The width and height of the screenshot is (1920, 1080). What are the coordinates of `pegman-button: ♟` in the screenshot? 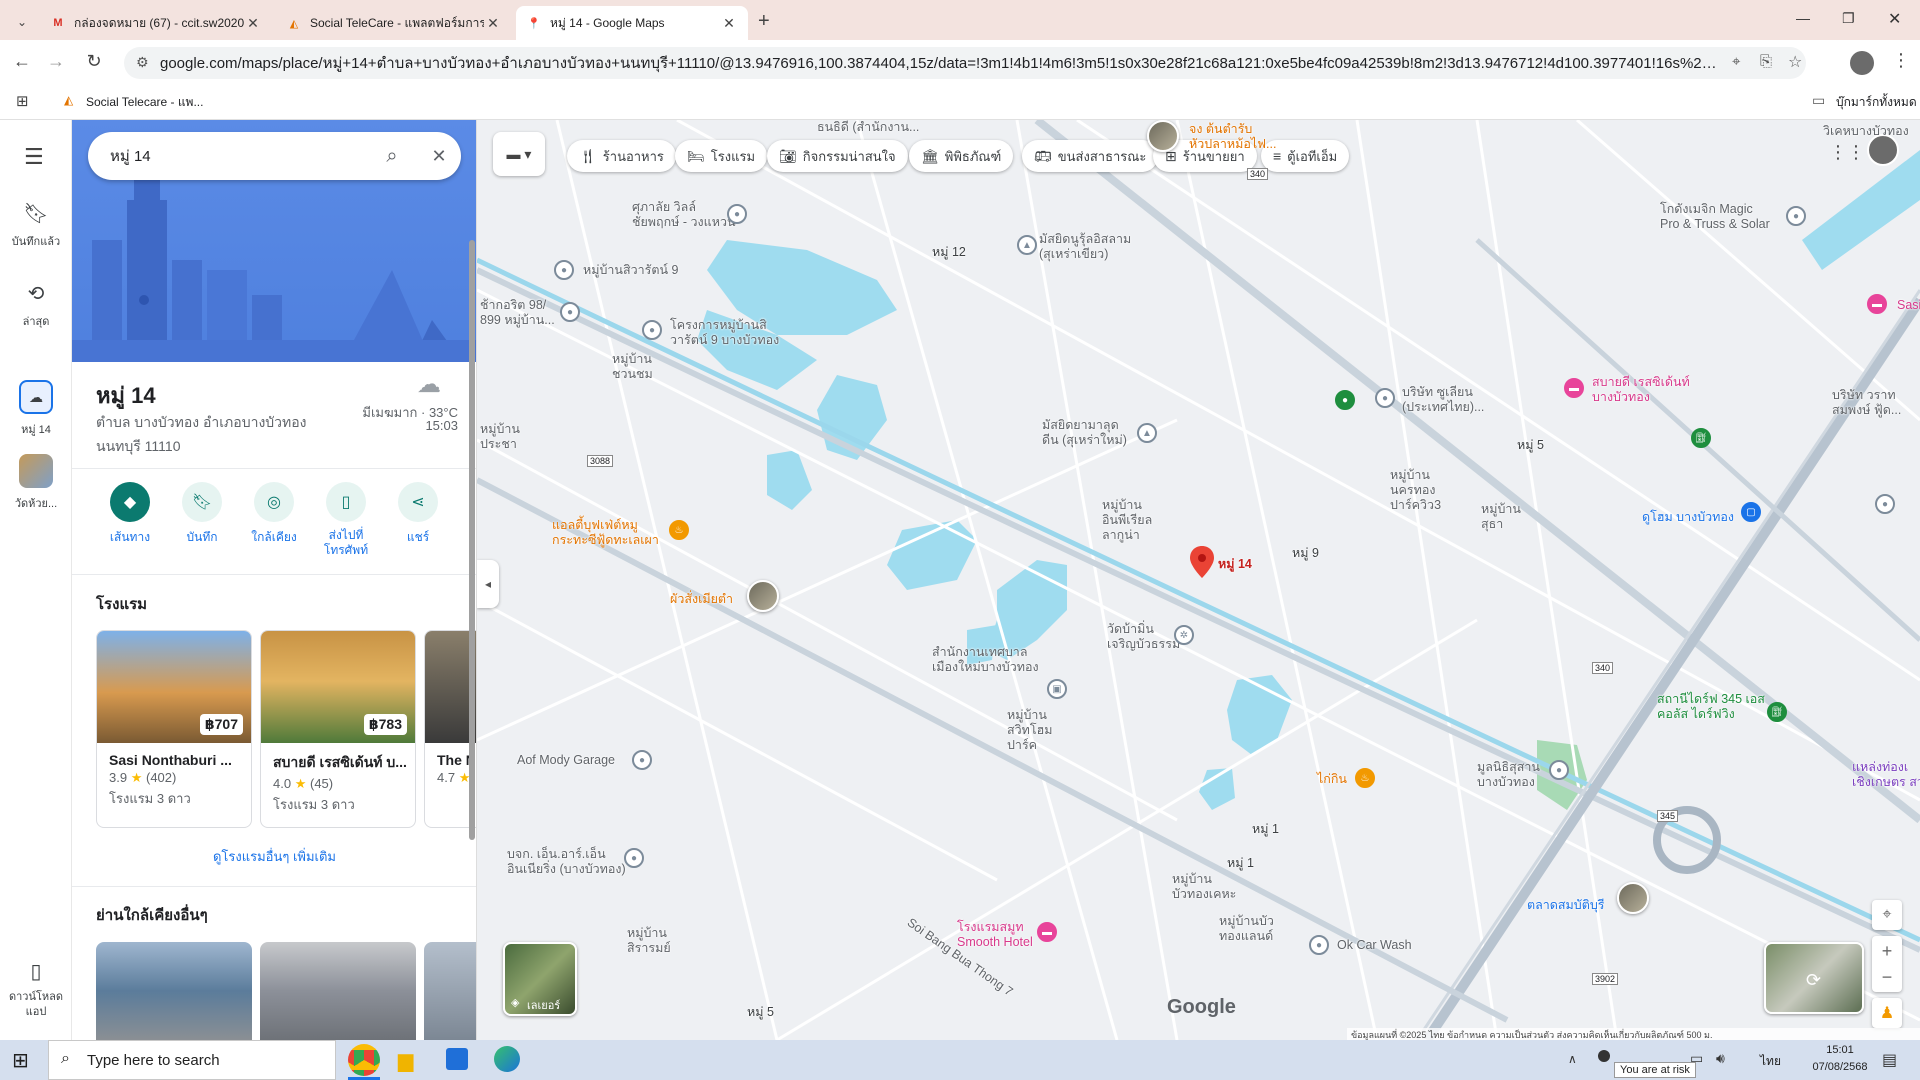 It's located at (1887, 1013).